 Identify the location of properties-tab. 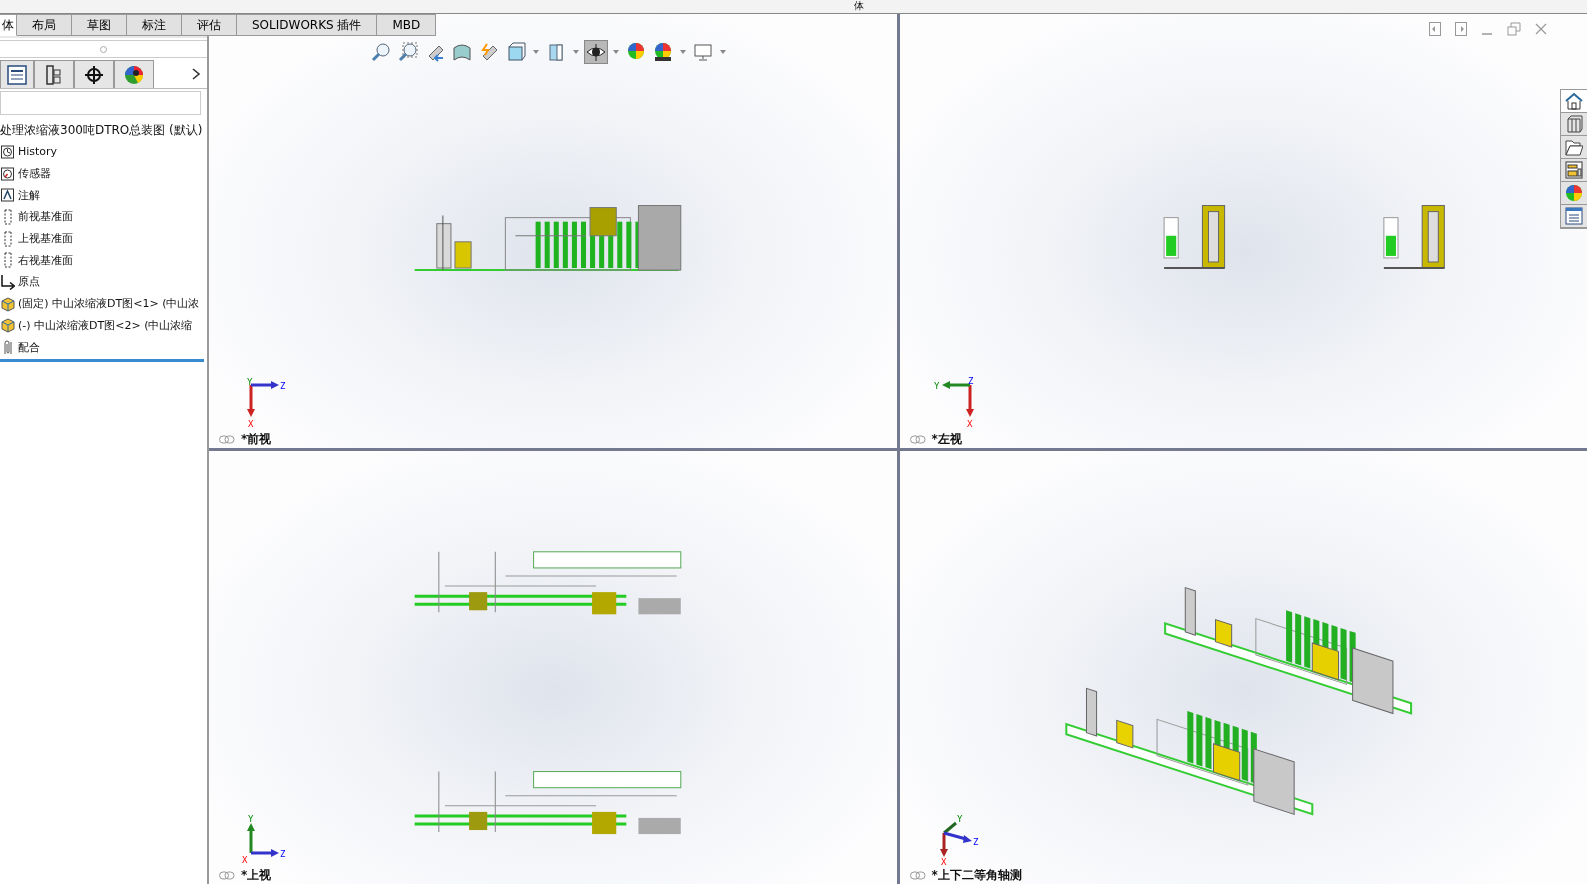
(1574, 216).